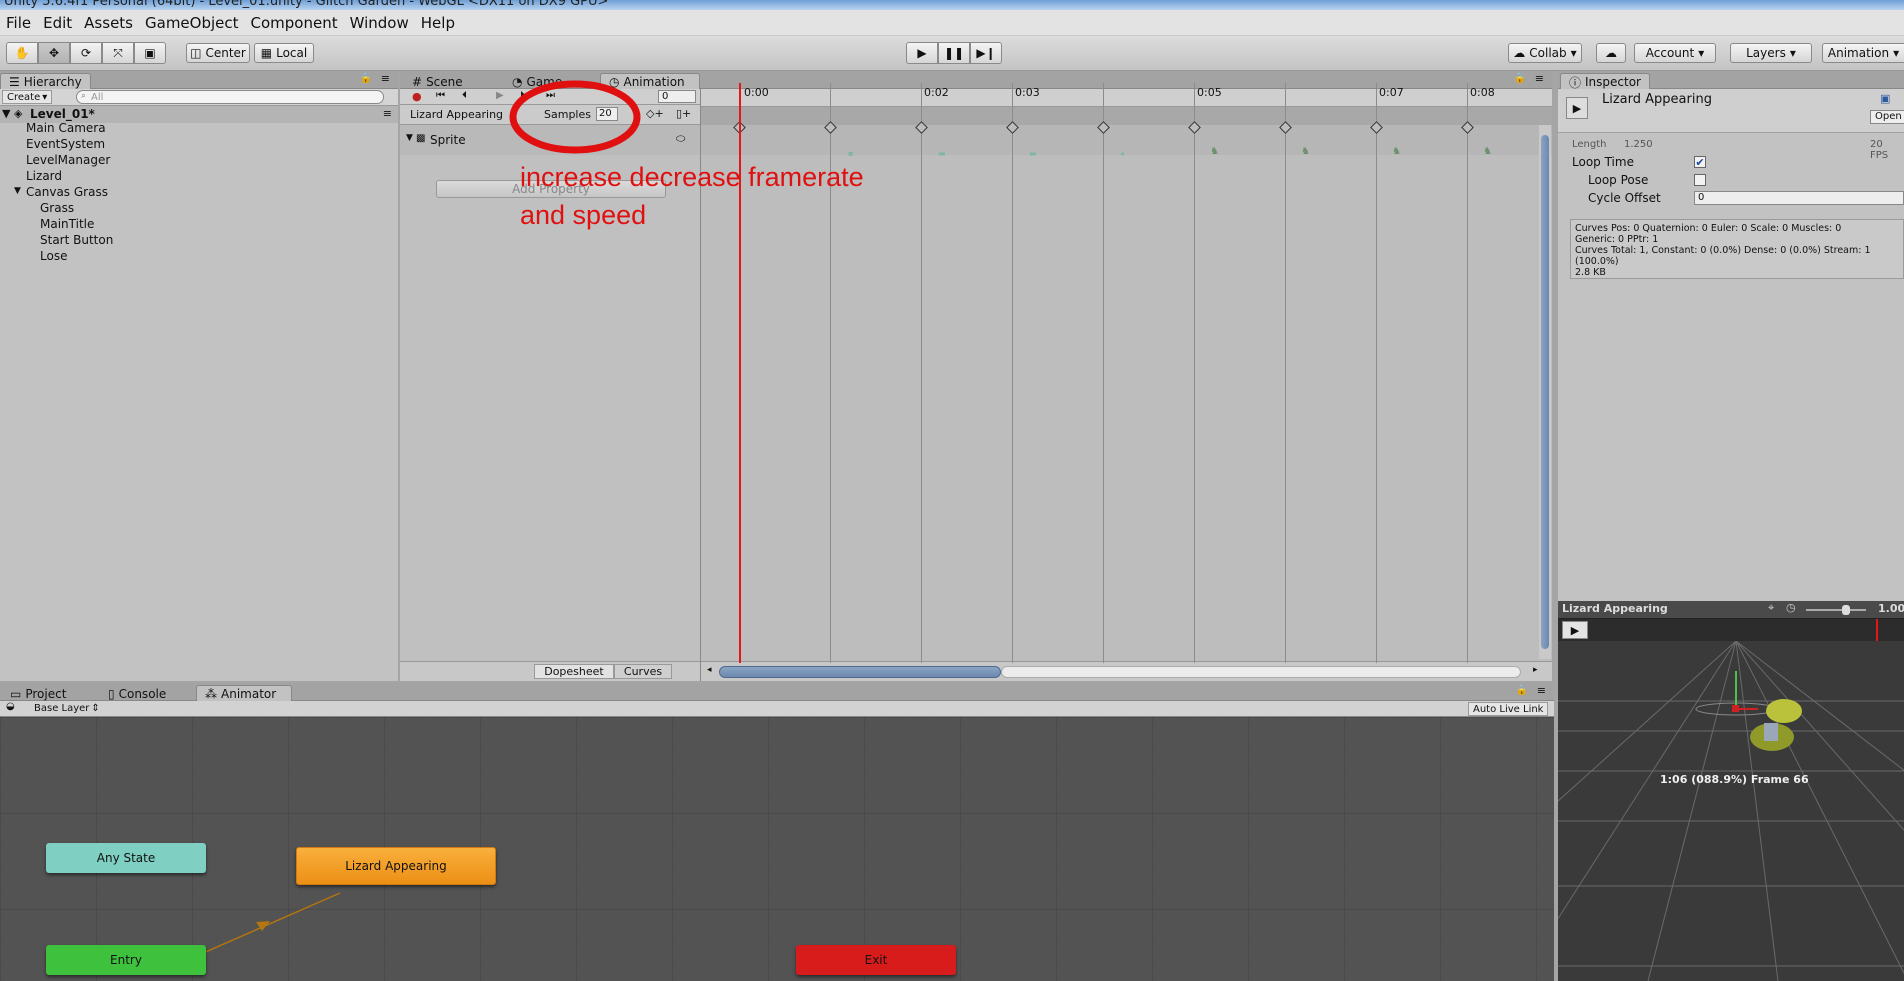 Image resolution: width=1904 pixels, height=981 pixels. Describe the element at coordinates (922, 53) in the screenshot. I see `play-button: ▶` at that location.